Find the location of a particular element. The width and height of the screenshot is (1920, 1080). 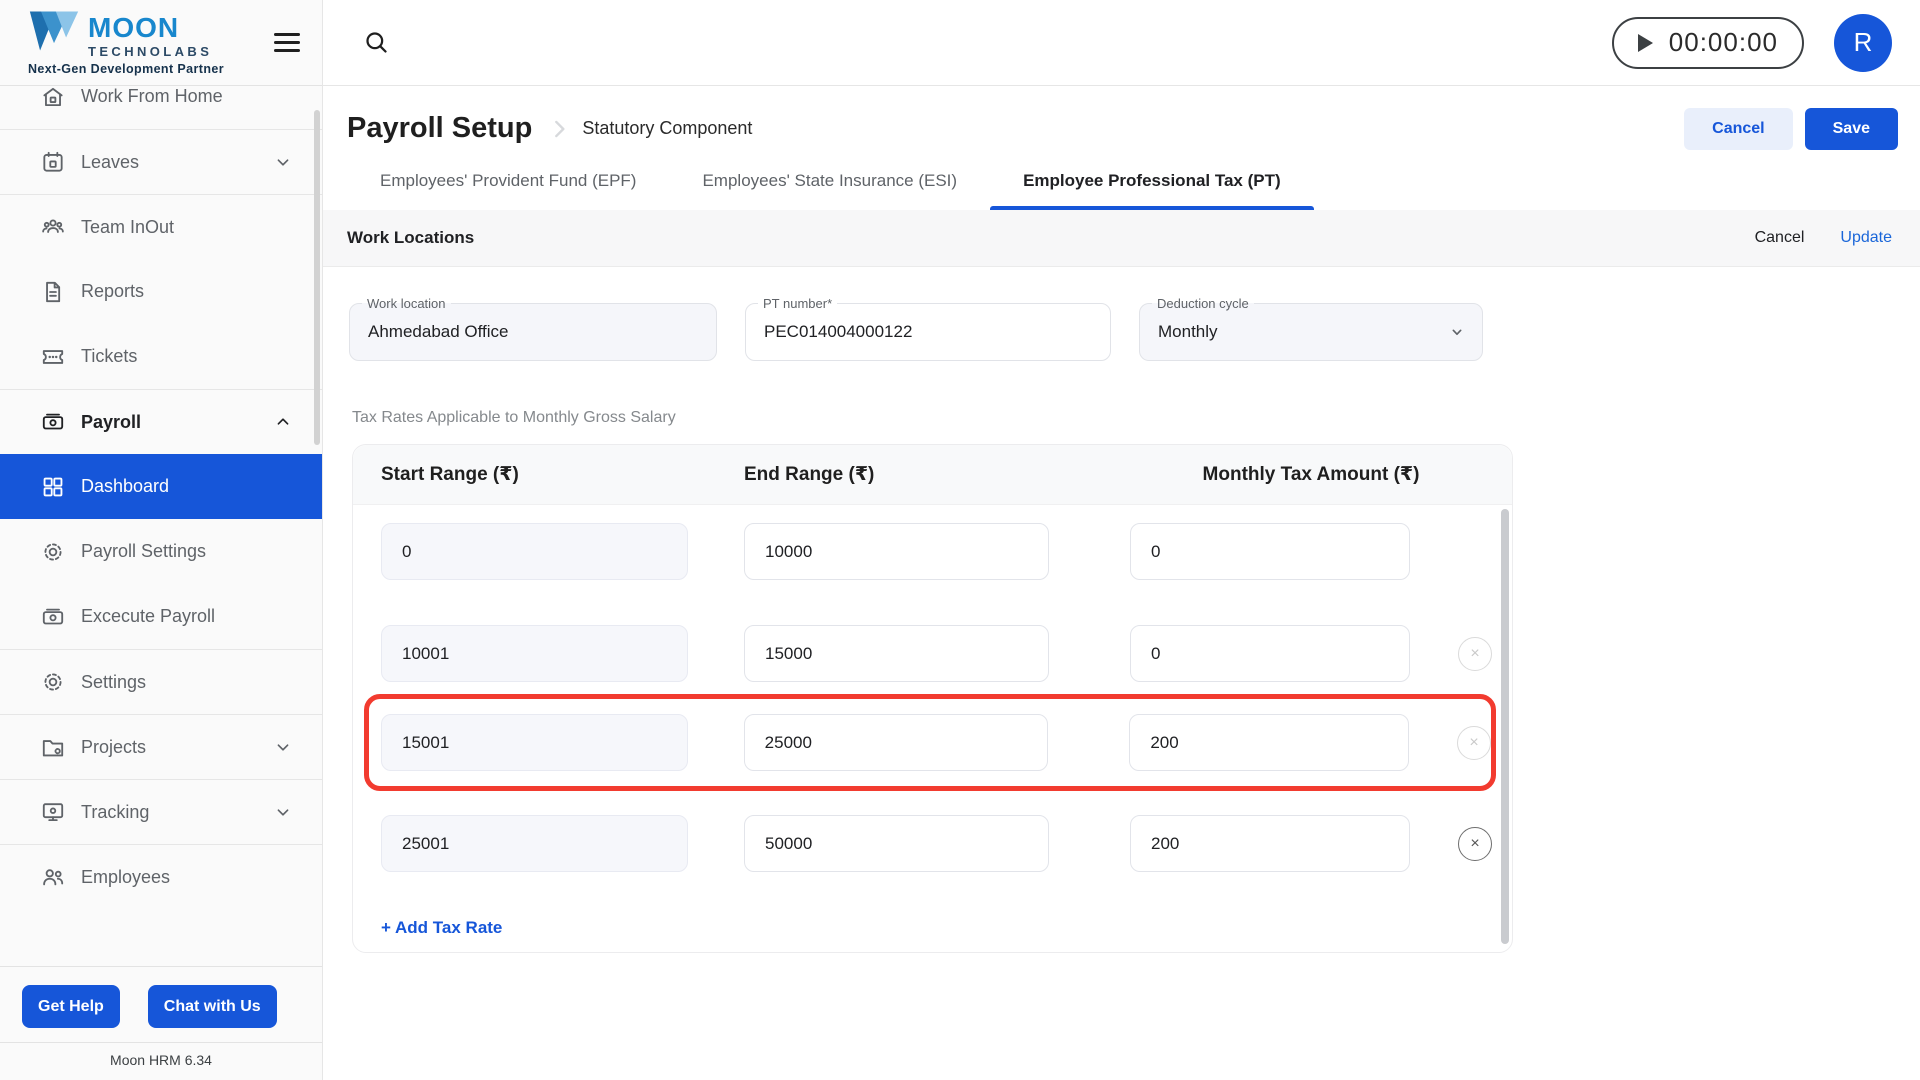

highlighted-row-outline: × is located at coordinates (930, 742).